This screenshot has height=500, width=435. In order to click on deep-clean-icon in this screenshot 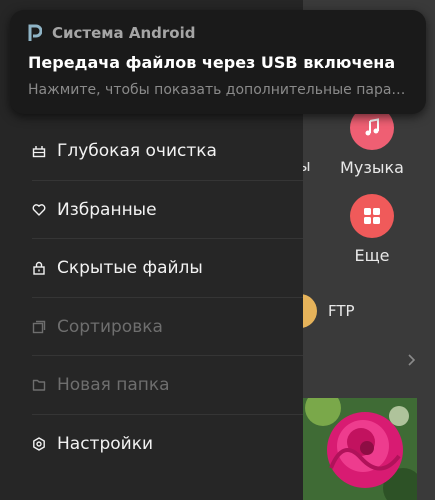, I will do `click(39, 151)`.